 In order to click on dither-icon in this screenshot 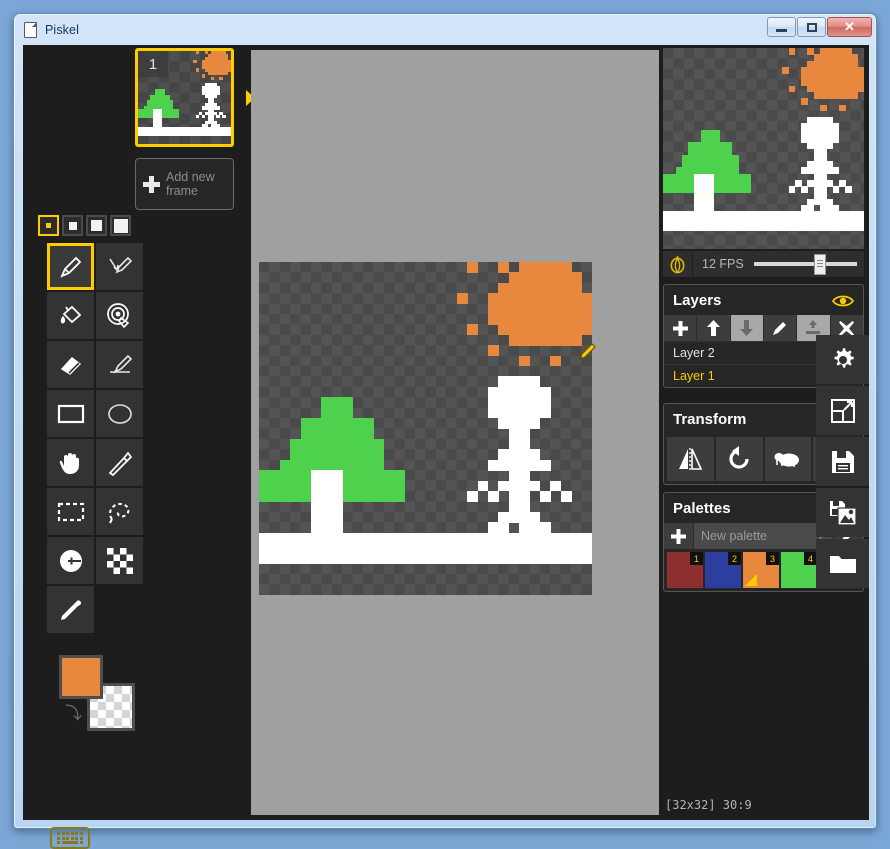, I will do `click(119, 560)`.